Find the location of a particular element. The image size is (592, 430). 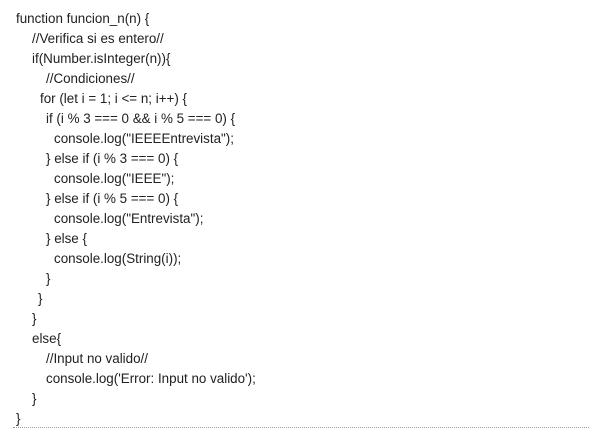

code-line: else{ is located at coordinates (47, 338).